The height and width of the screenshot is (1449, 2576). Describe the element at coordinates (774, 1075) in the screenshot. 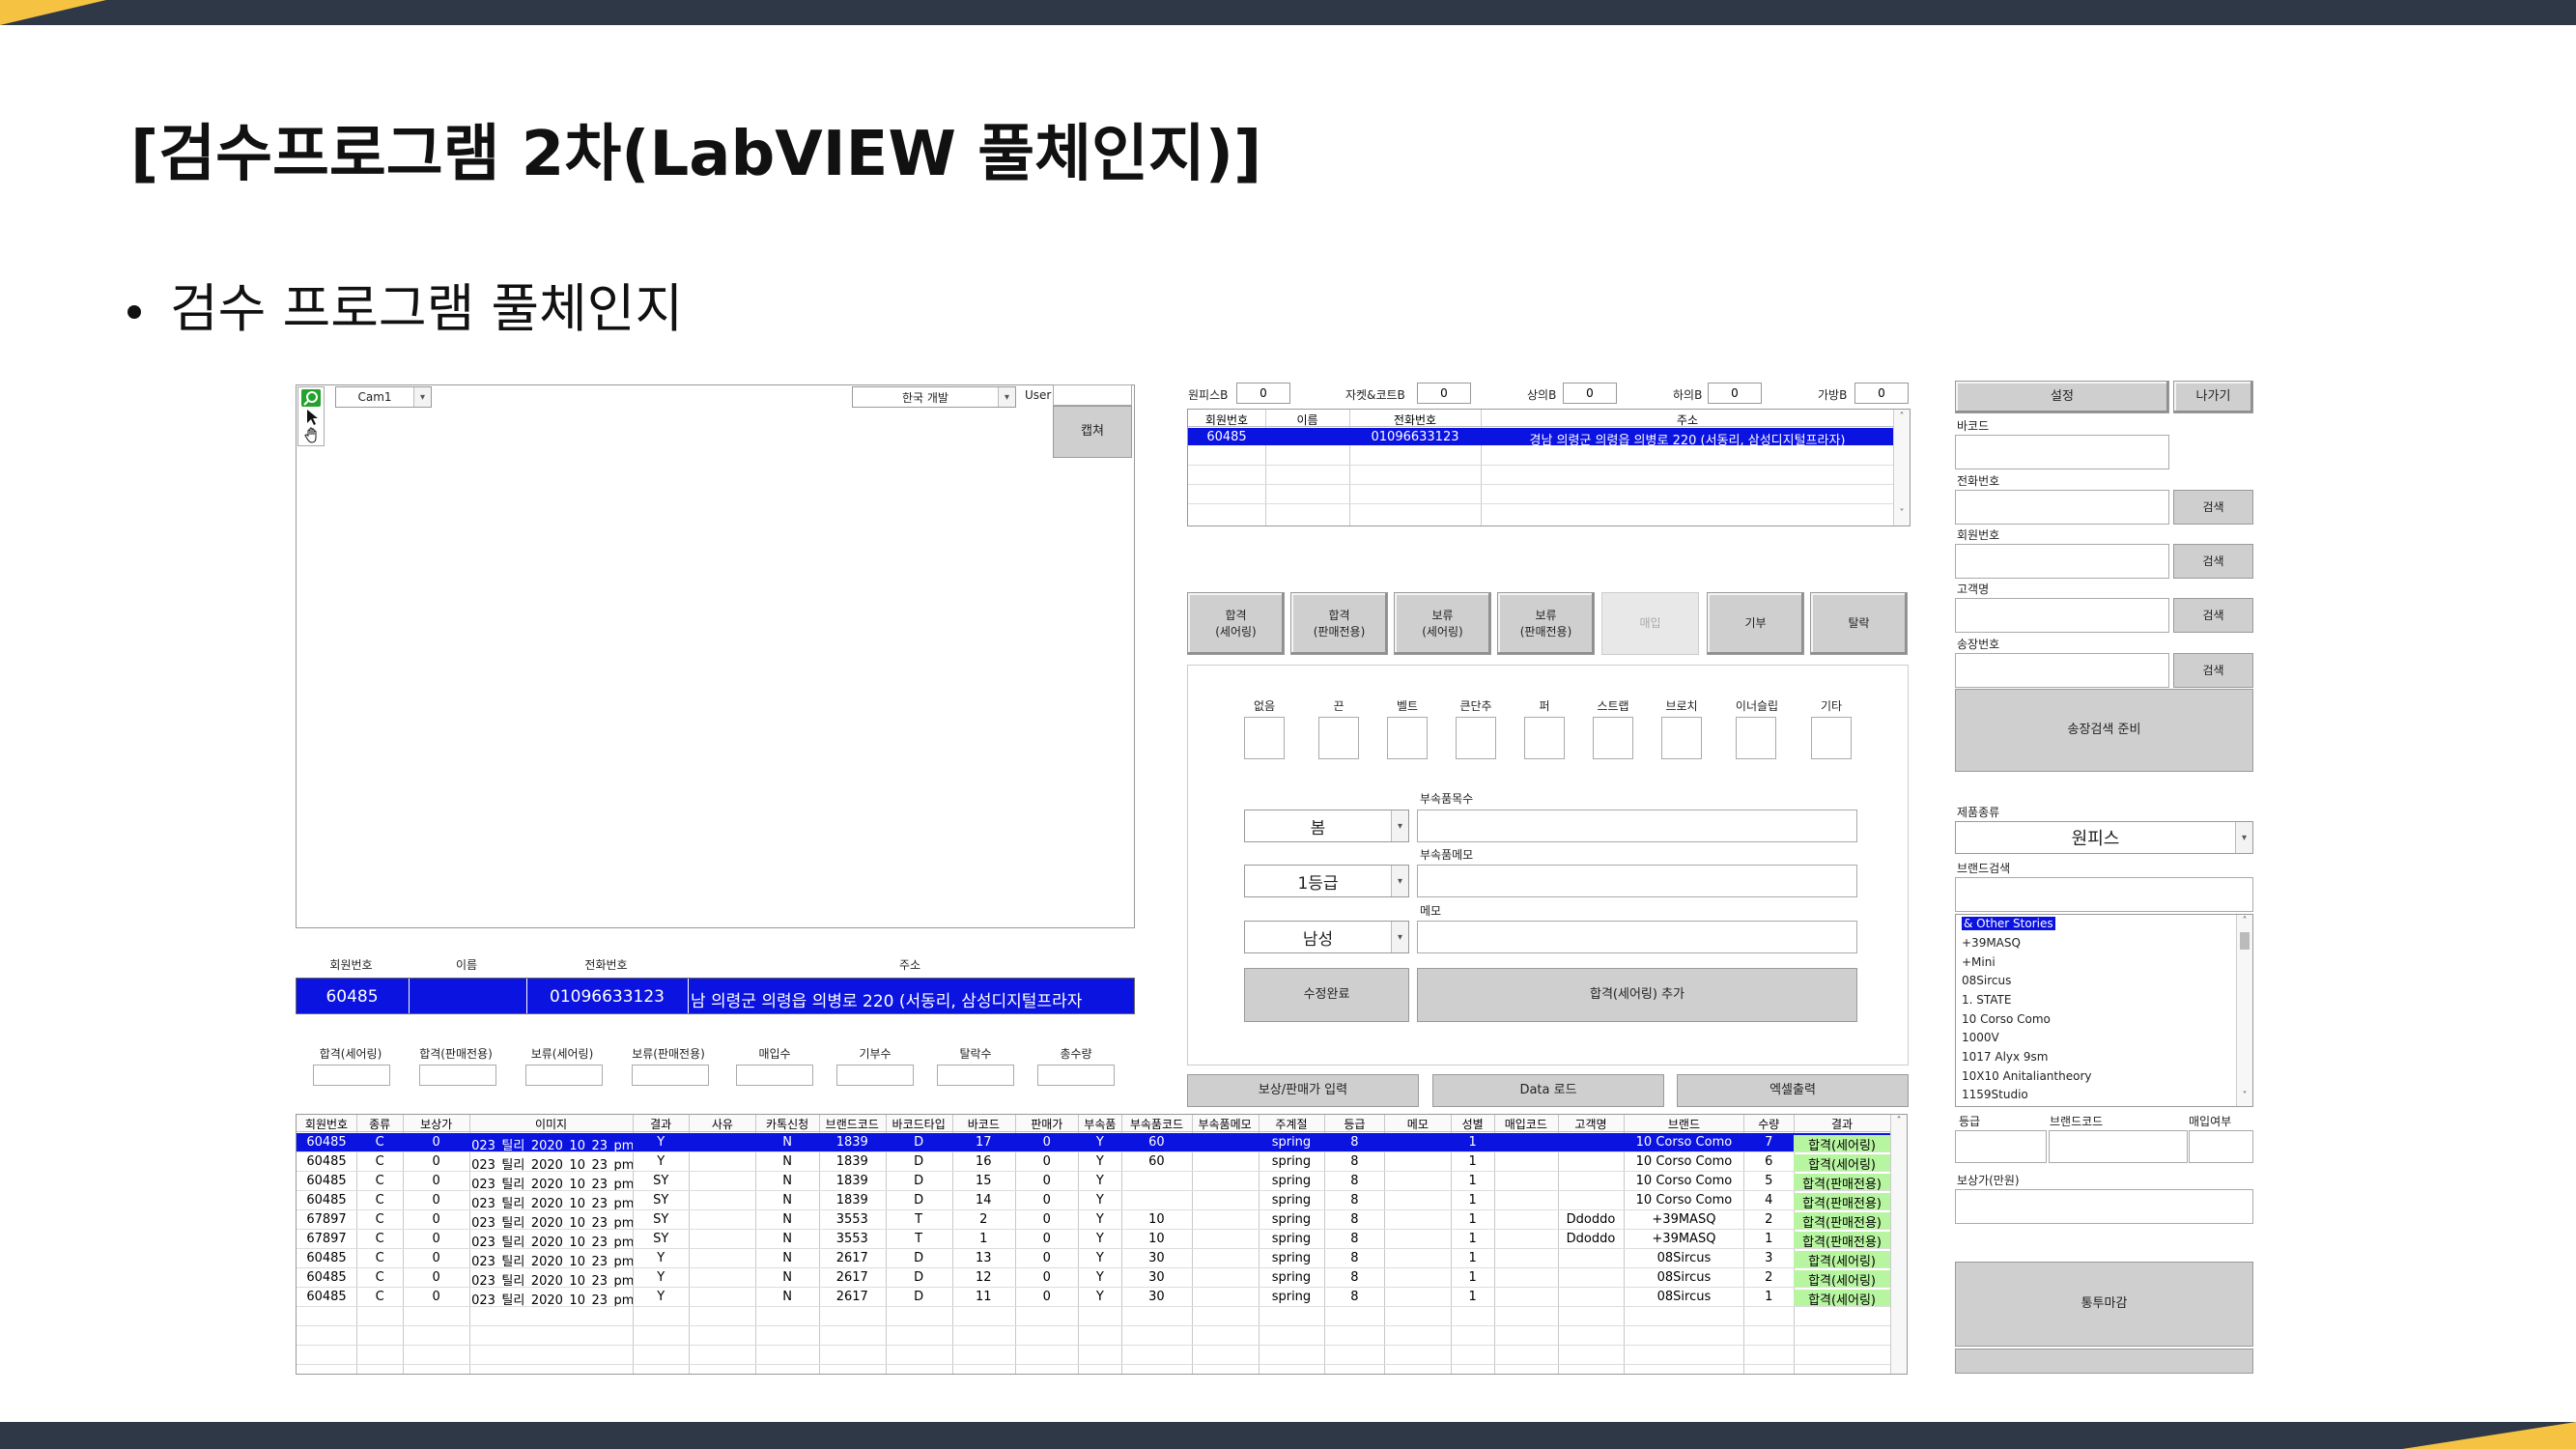

I see `count-field-purchase` at that location.